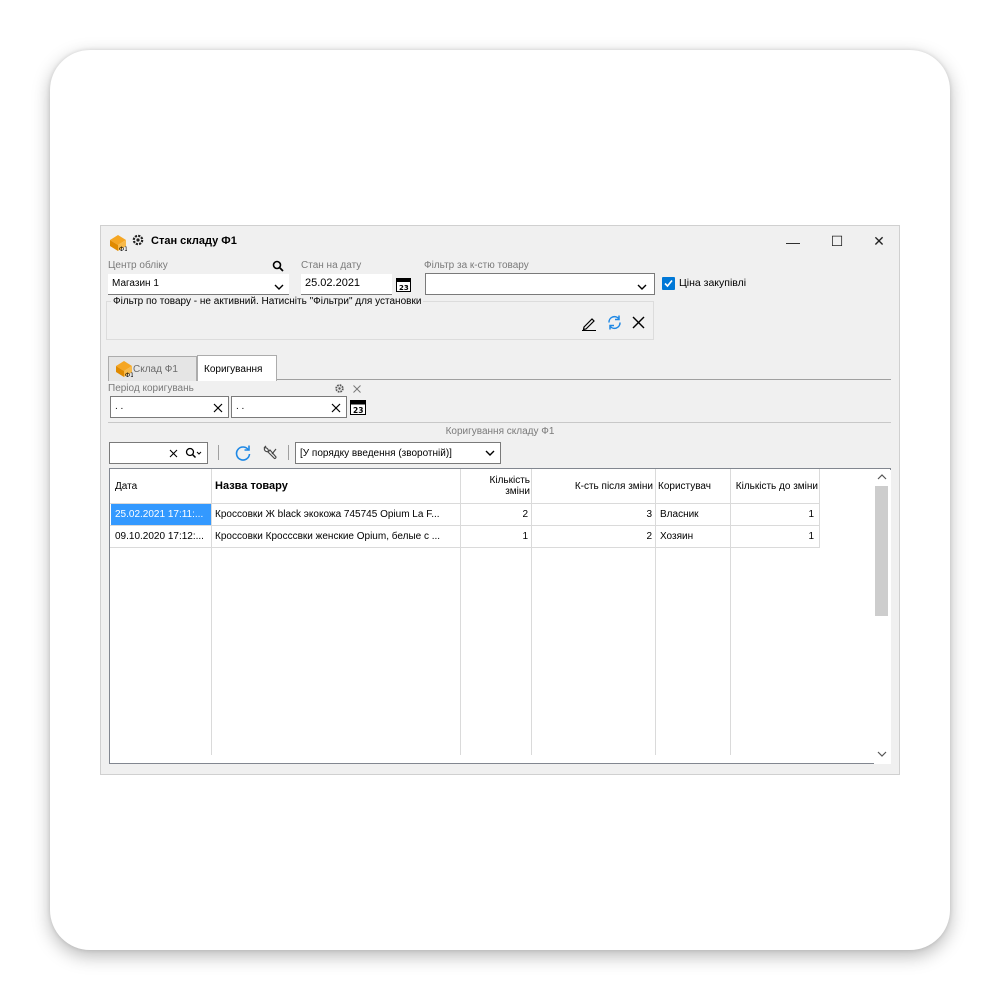  What do you see at coordinates (525, 536) in the screenshot?
I see `cell-change: 1` at bounding box center [525, 536].